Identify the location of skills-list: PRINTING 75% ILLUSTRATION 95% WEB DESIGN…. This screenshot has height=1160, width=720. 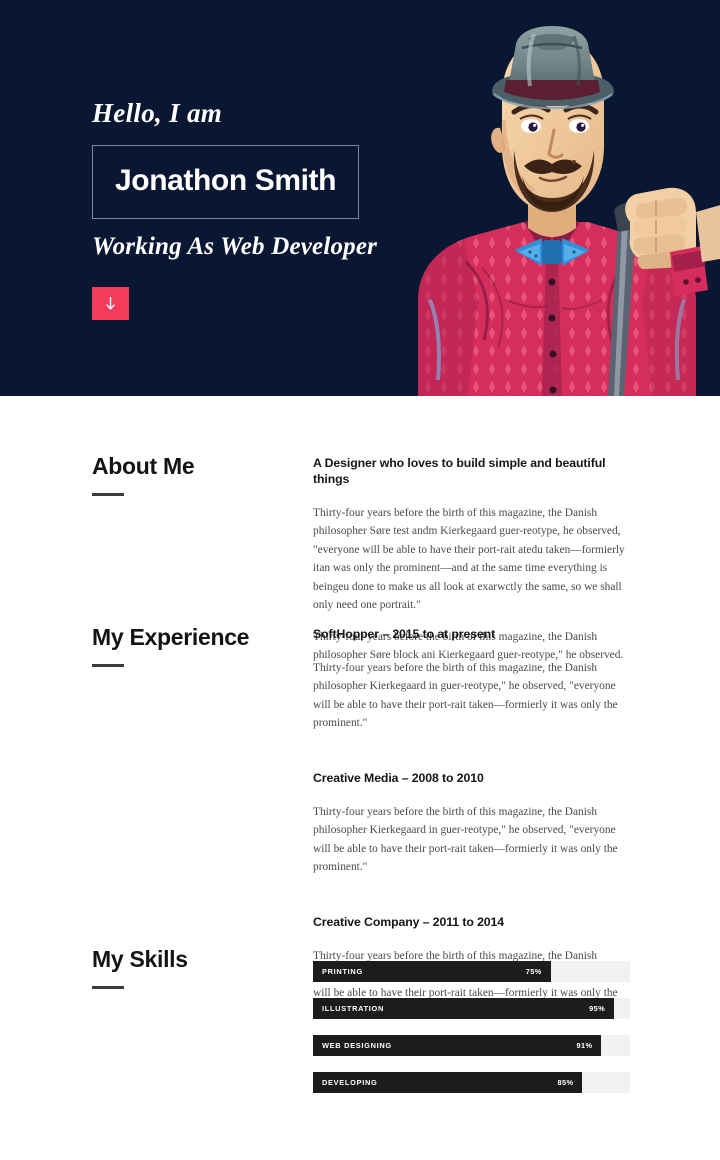
(471, 1020).